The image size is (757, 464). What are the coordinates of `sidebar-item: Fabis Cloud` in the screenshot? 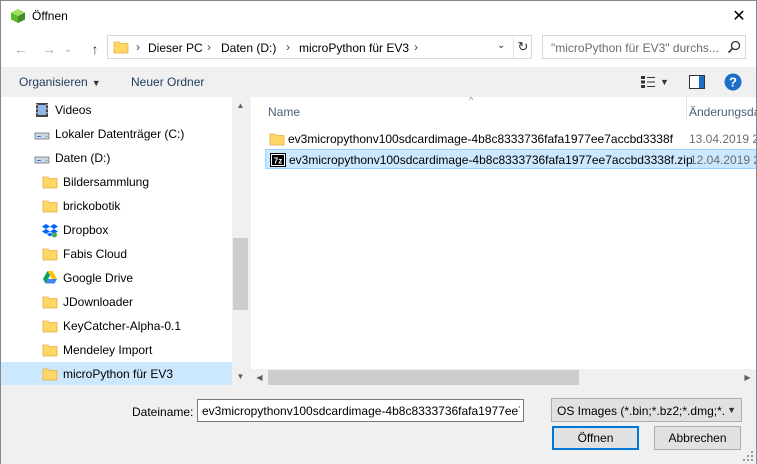 It's located at (116, 254).